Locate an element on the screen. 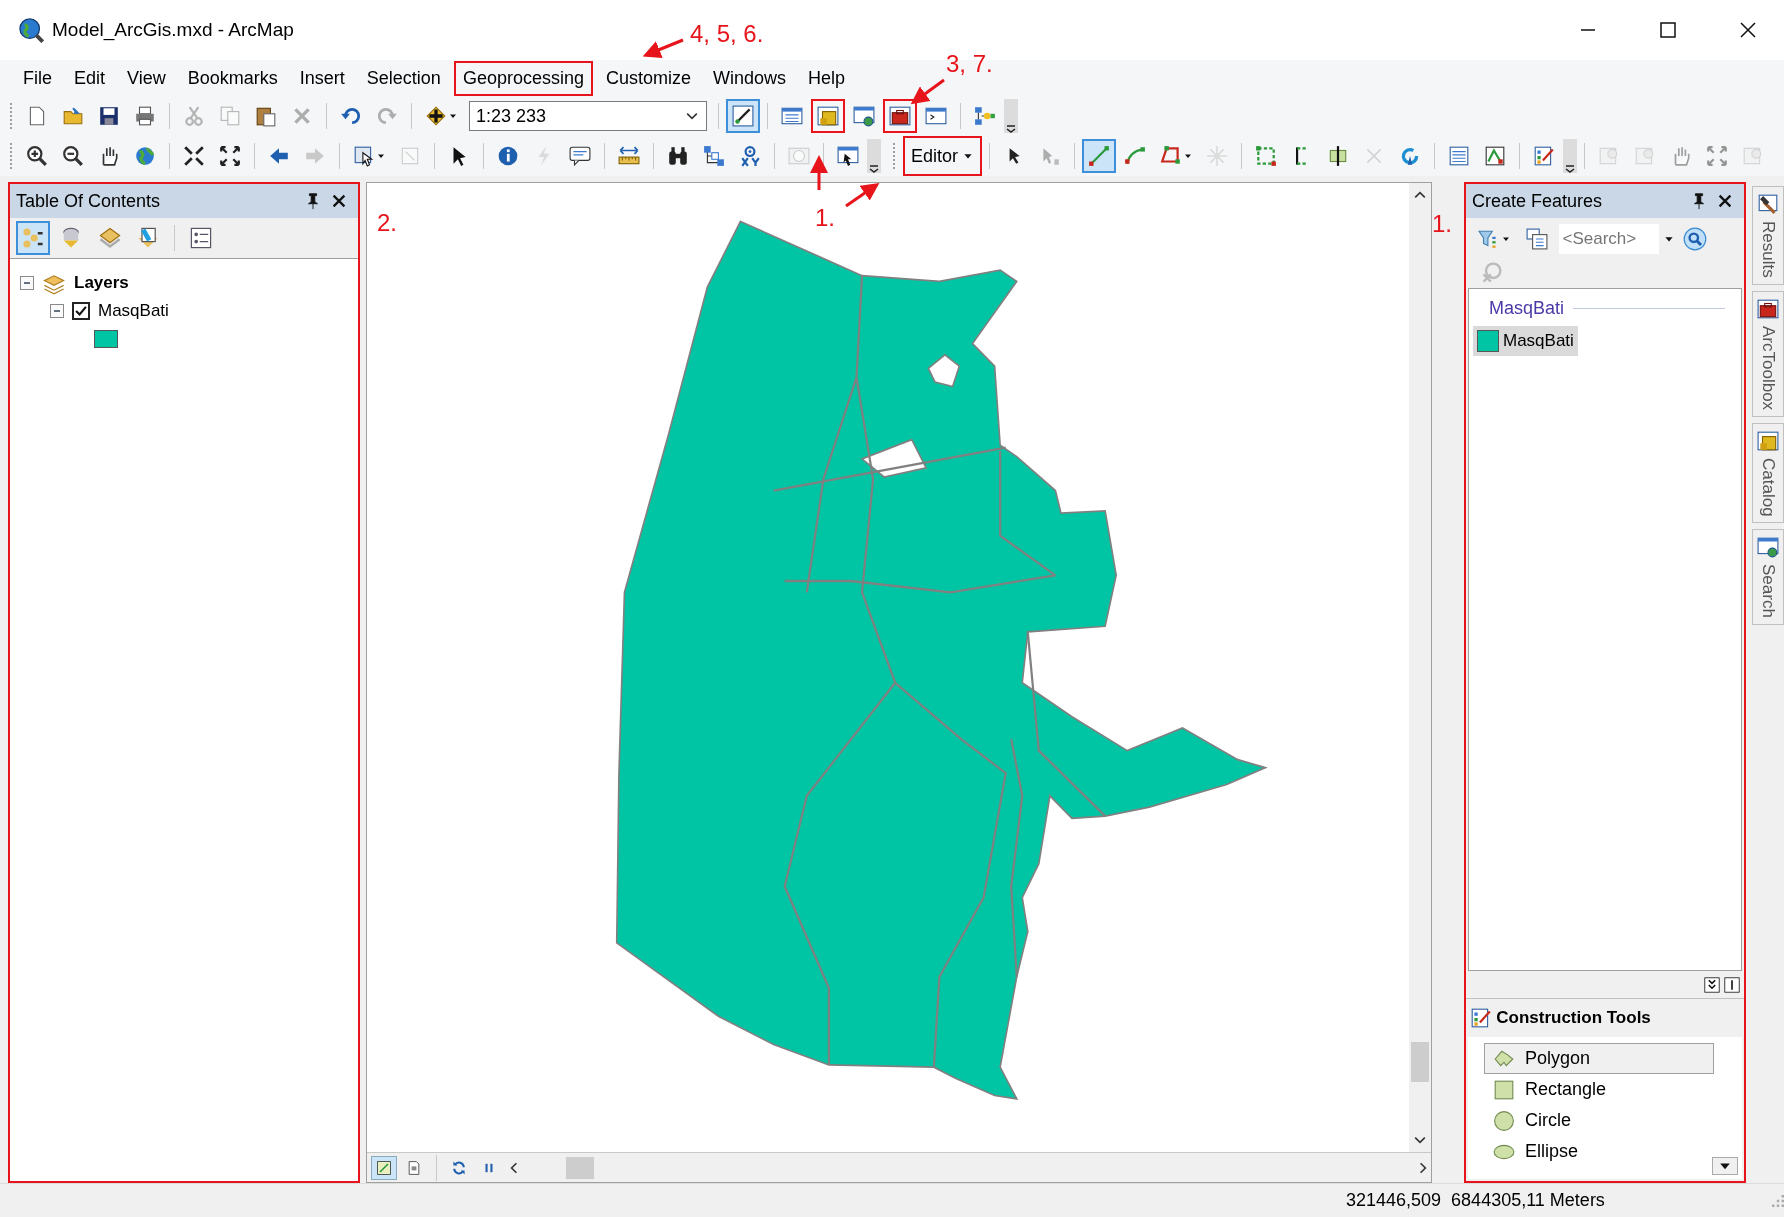 The image size is (1784, 1217). section-title: Construction Tools is located at coordinates (1573, 1018).